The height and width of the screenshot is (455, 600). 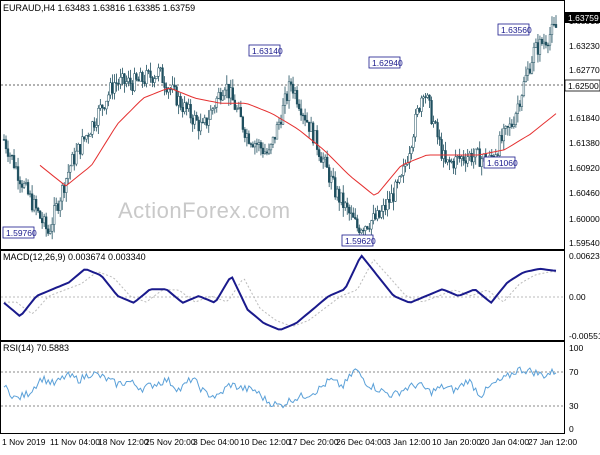 I want to click on annotation-label: 1.63140, so click(x=267, y=51).